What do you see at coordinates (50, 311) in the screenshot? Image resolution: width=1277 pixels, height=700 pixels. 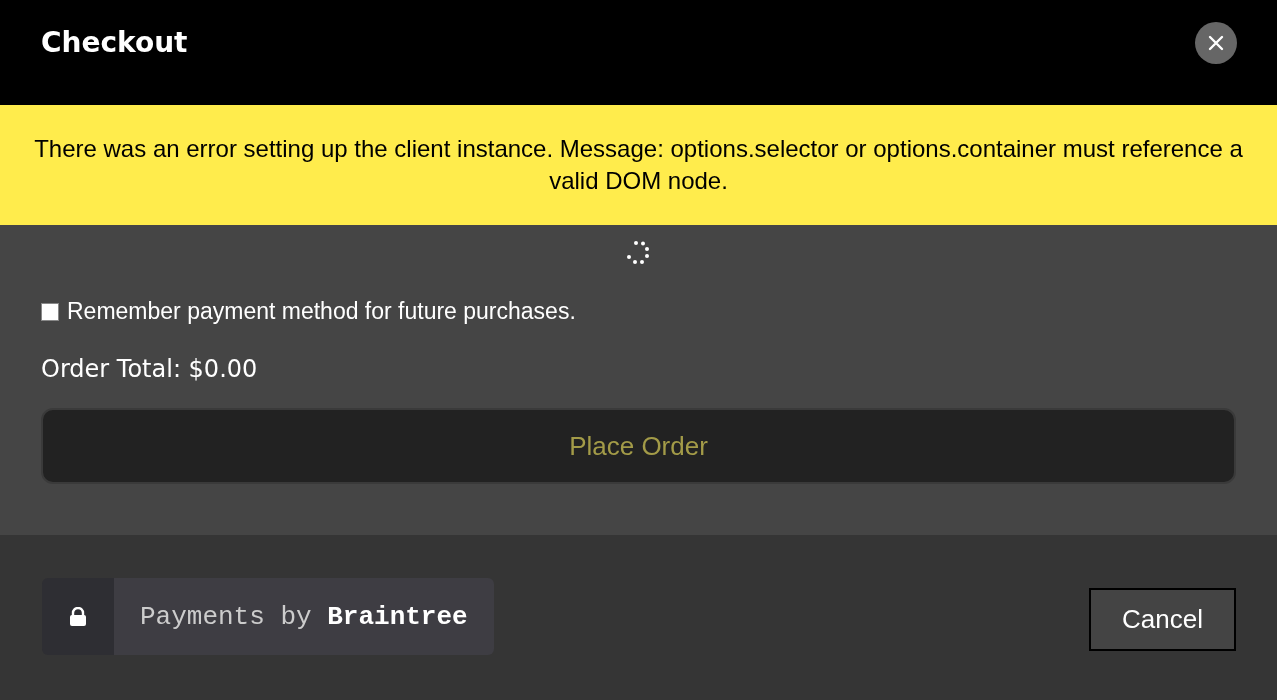 I see `checkbox` at bounding box center [50, 311].